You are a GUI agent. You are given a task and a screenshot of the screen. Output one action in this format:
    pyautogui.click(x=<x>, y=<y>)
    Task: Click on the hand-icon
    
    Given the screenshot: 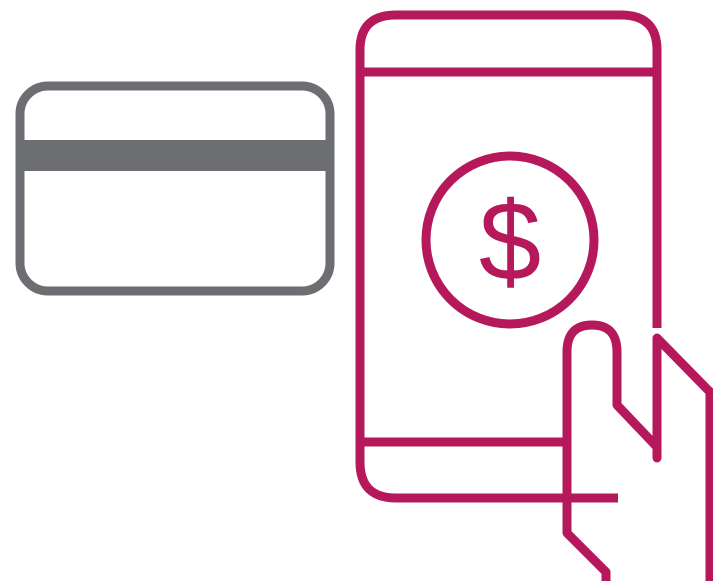 What is the action you would take?
    pyautogui.click(x=637, y=450)
    